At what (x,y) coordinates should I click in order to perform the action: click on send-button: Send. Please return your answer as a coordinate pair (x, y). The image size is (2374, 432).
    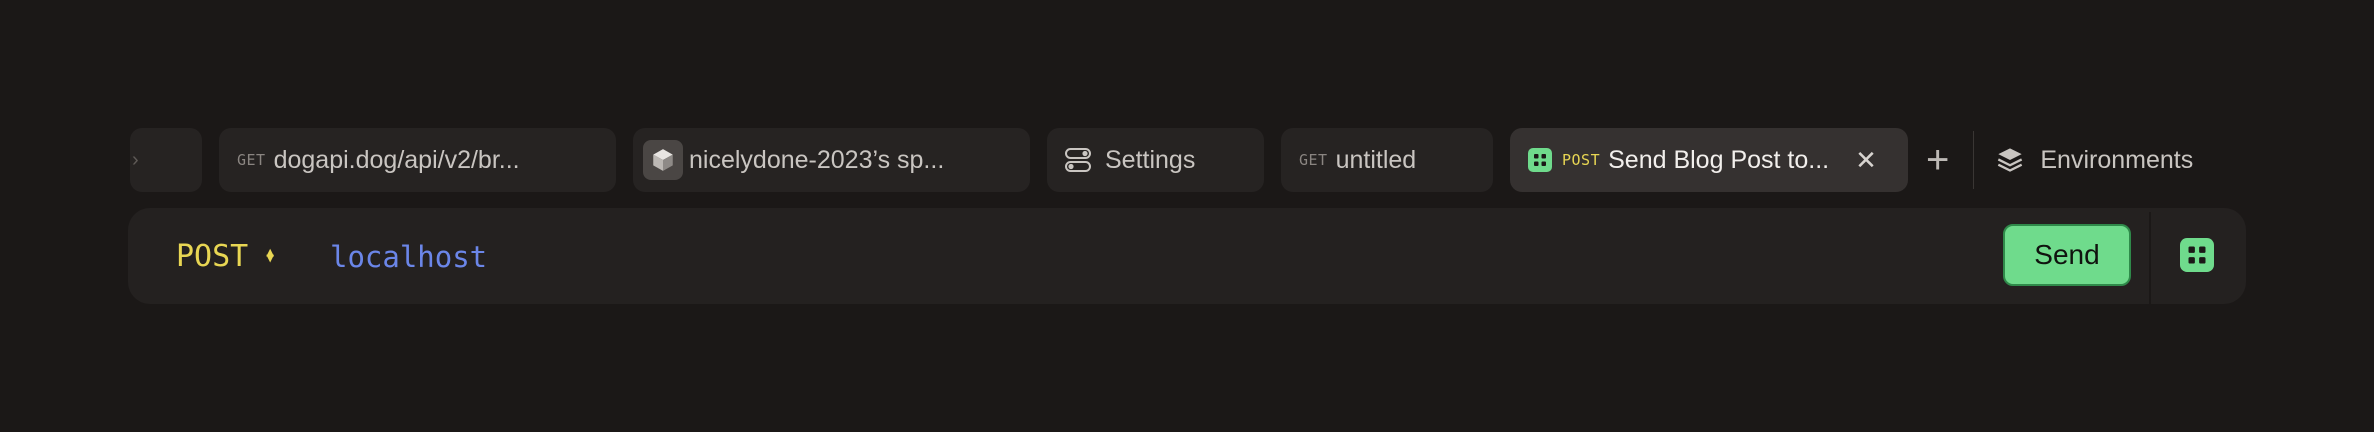
    Looking at the image, I should click on (2067, 255).